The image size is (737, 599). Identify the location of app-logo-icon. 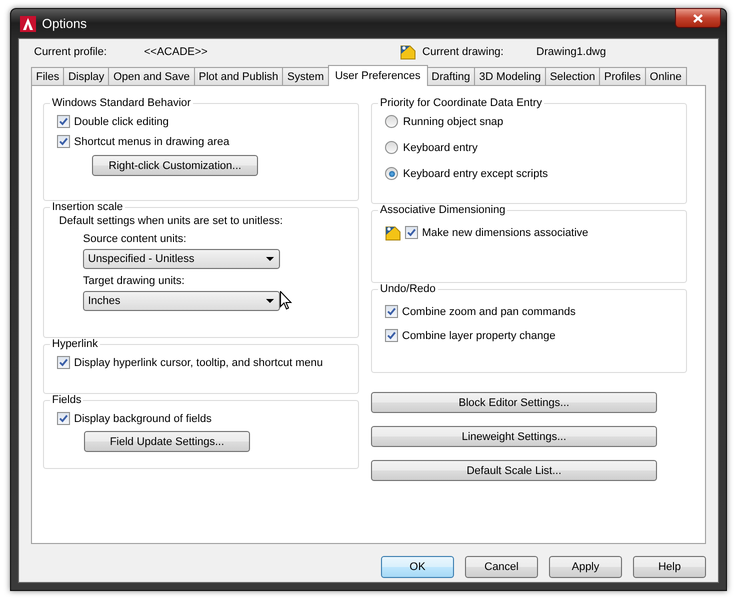
(28, 24).